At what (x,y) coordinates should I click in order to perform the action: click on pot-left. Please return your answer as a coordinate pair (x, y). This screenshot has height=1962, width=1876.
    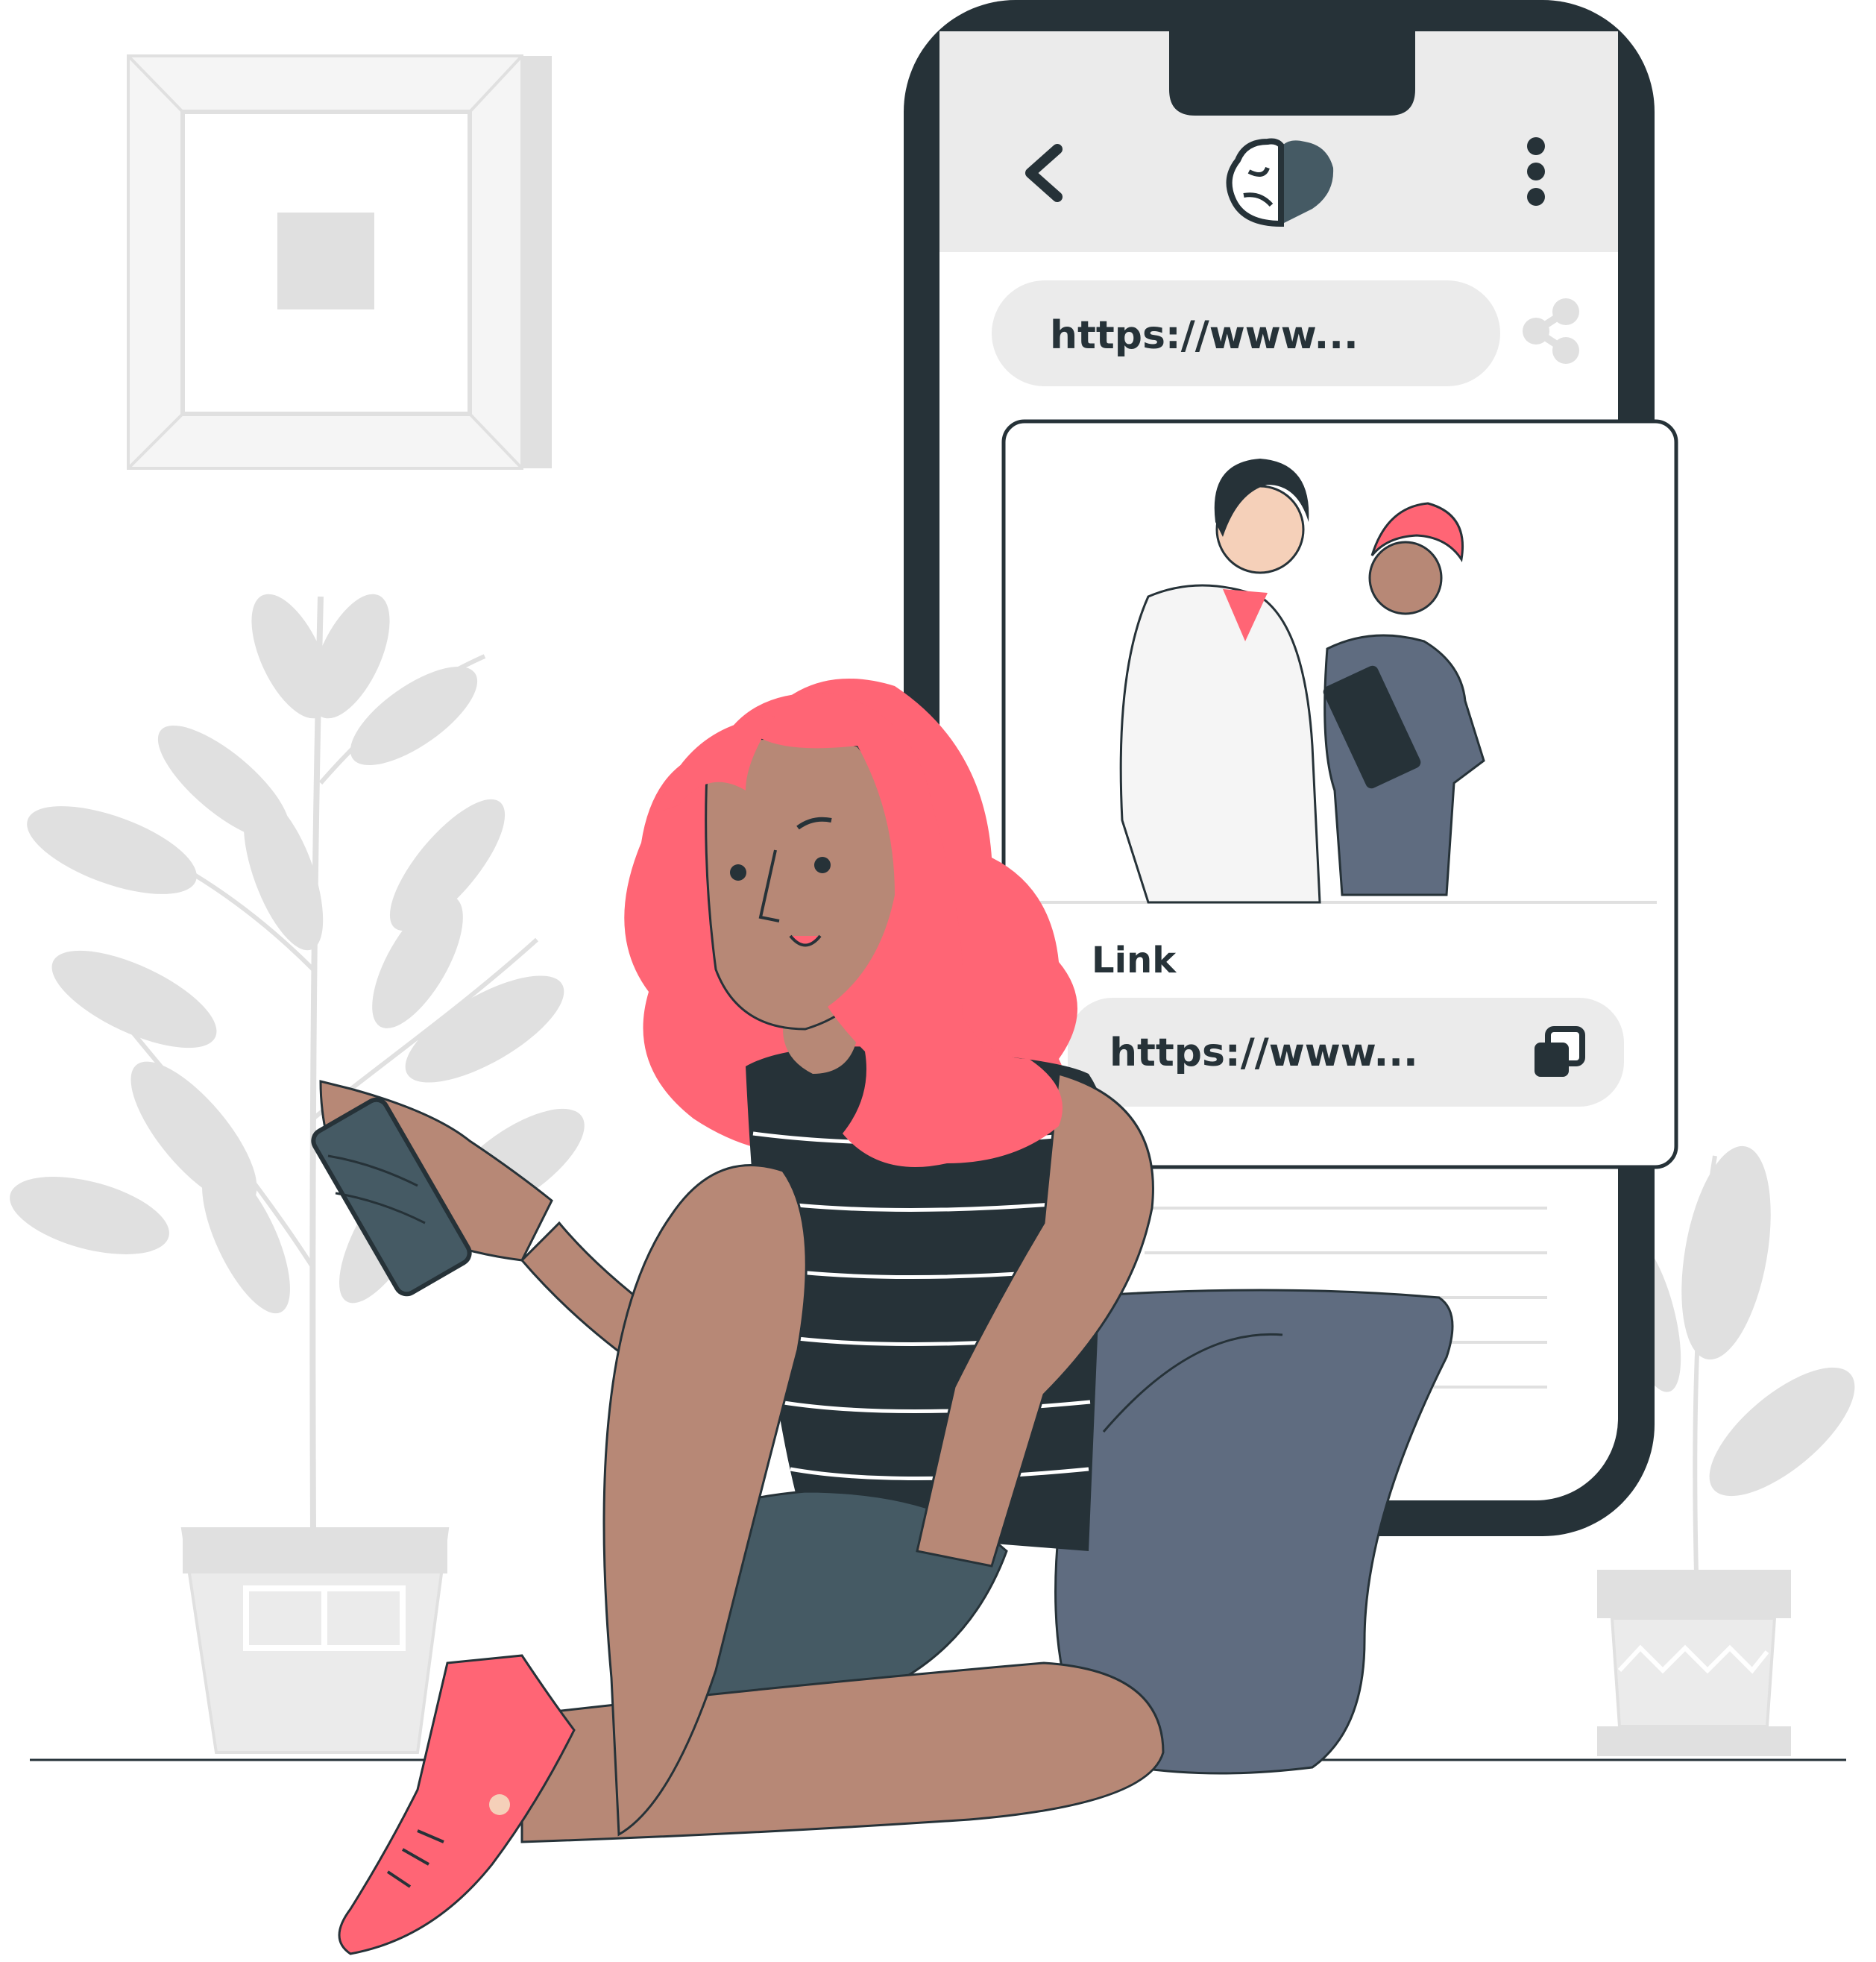
    Looking at the image, I should click on (315, 1640).